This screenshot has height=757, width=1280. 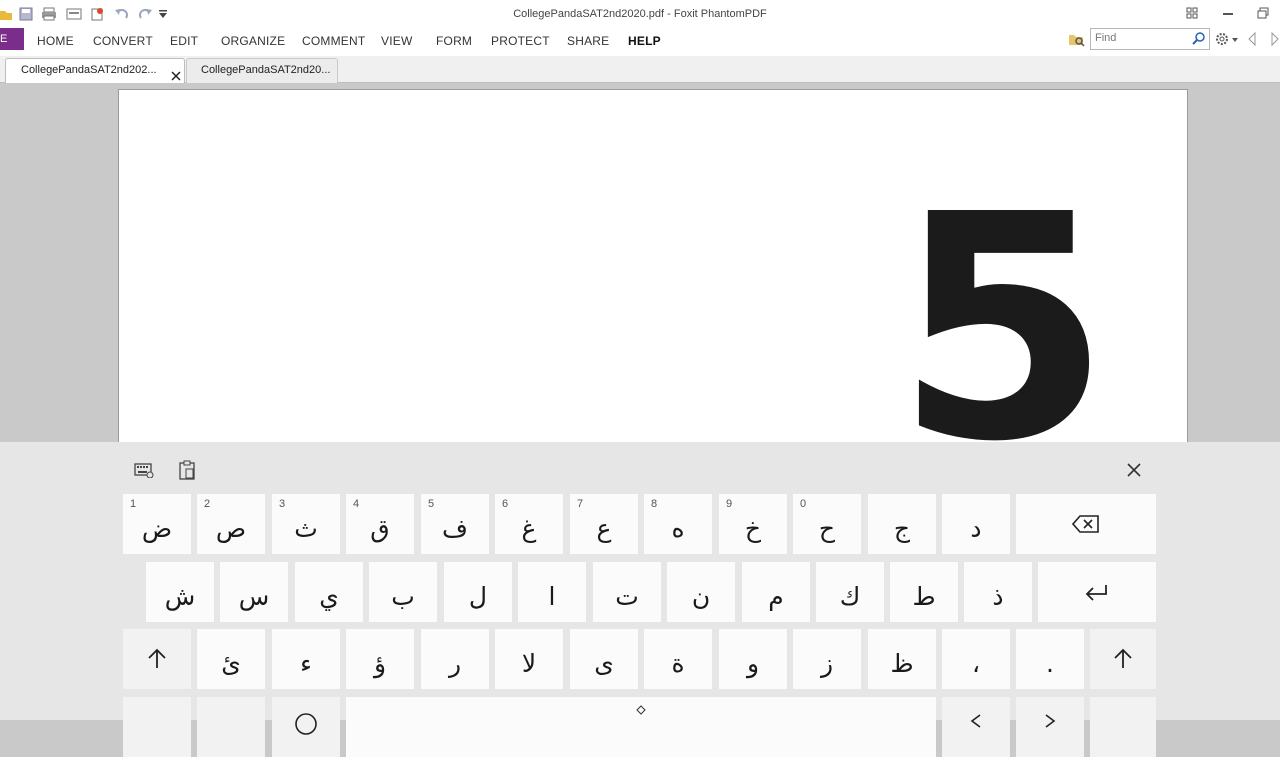 I want to click on next-icon, so click(x=1274, y=39).